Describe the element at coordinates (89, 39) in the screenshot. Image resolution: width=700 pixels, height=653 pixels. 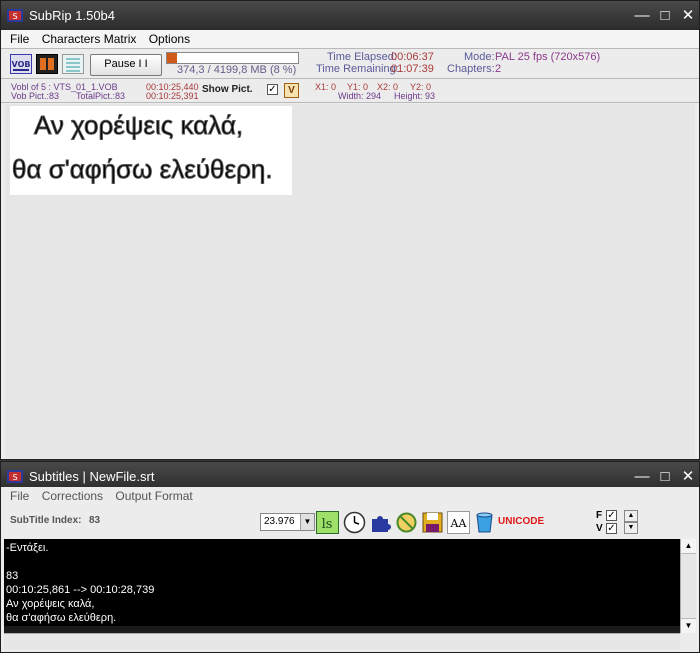
I see `menu-characters-matrix: Characters Matrix` at that location.